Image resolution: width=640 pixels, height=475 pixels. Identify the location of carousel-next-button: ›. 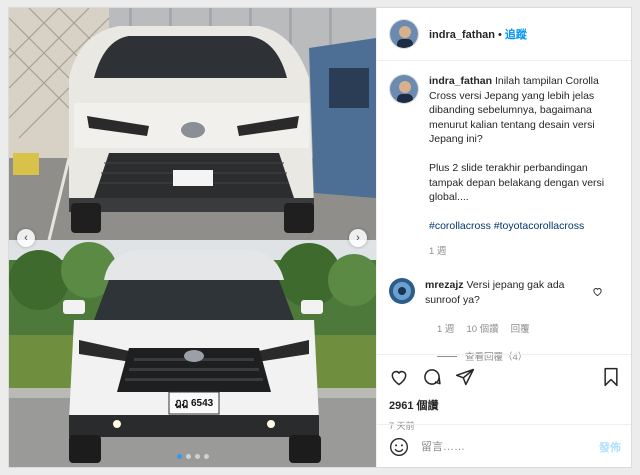
(358, 238).